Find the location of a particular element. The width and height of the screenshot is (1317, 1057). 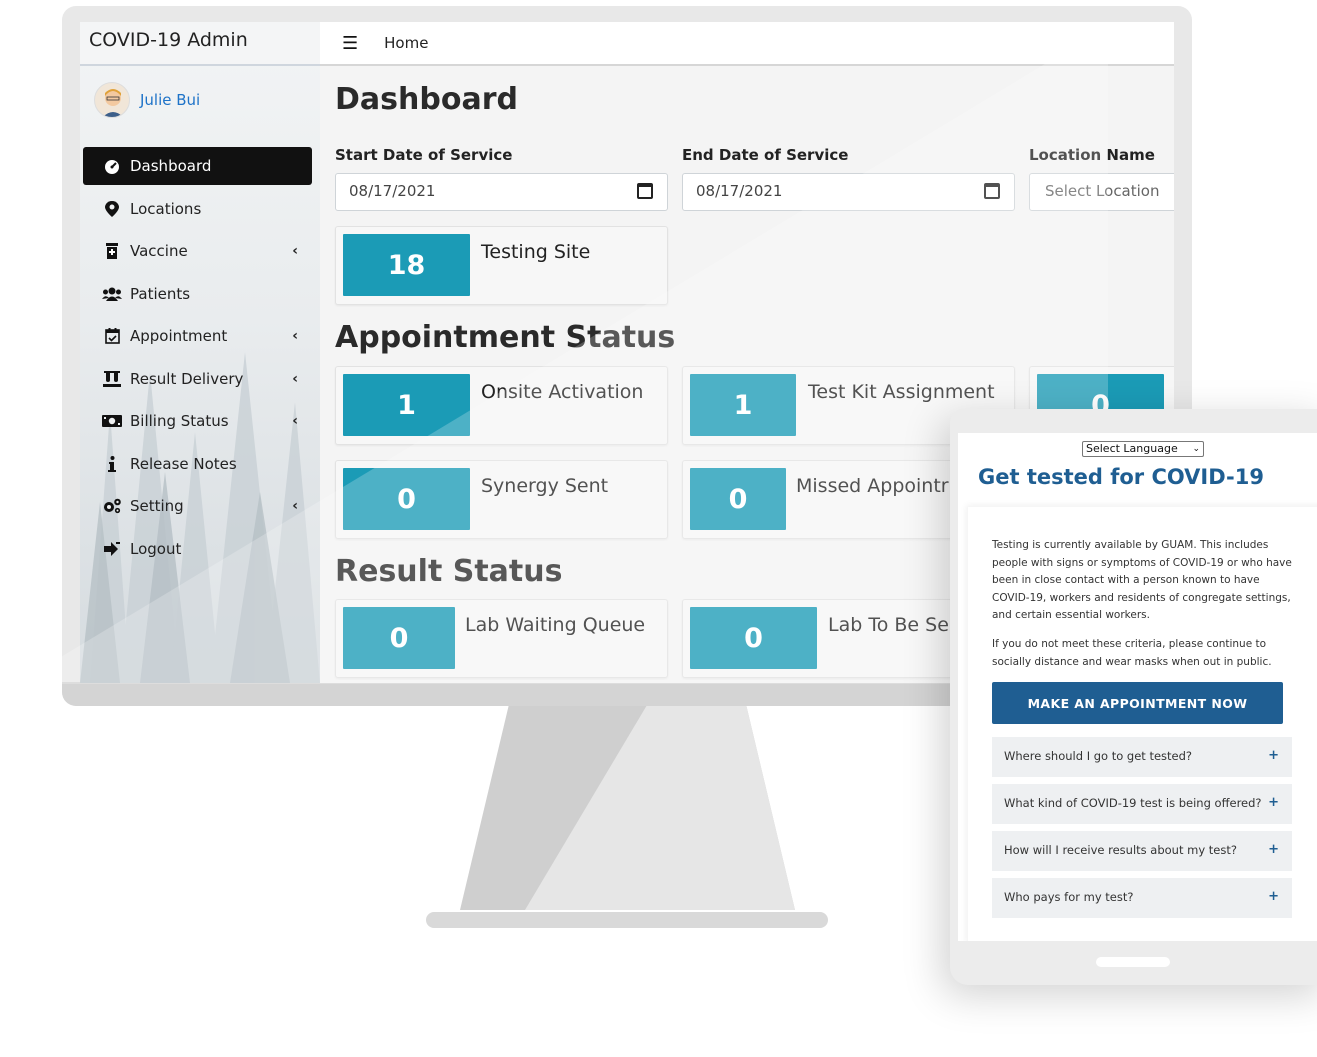

sidebar-item-label: Setting is located at coordinates (157, 506).